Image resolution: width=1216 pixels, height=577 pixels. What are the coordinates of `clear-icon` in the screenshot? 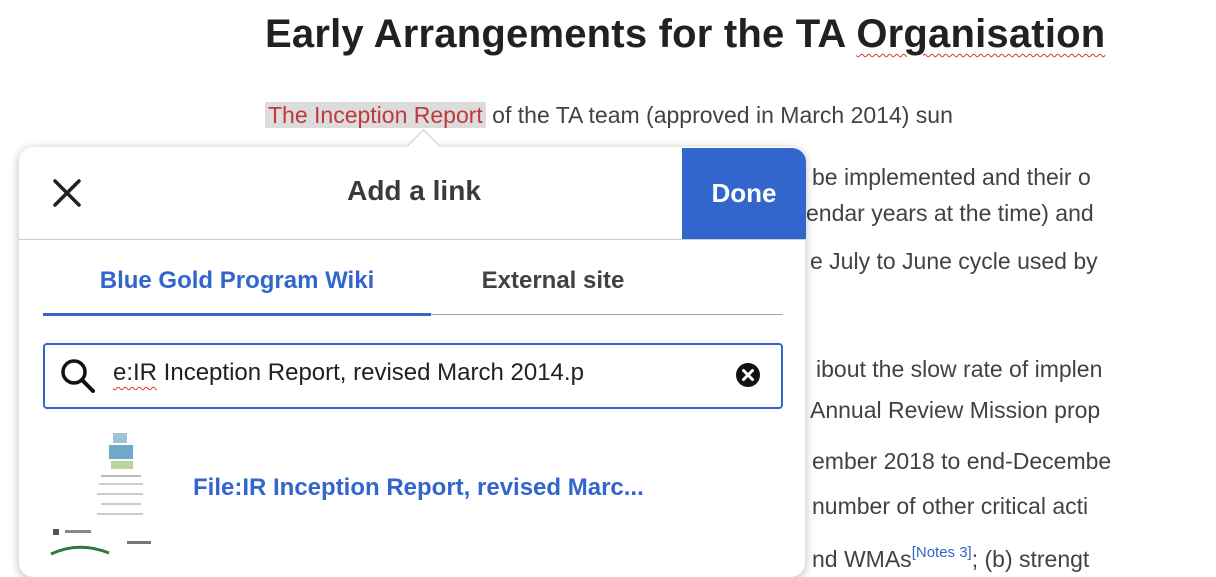 It's located at (748, 375).